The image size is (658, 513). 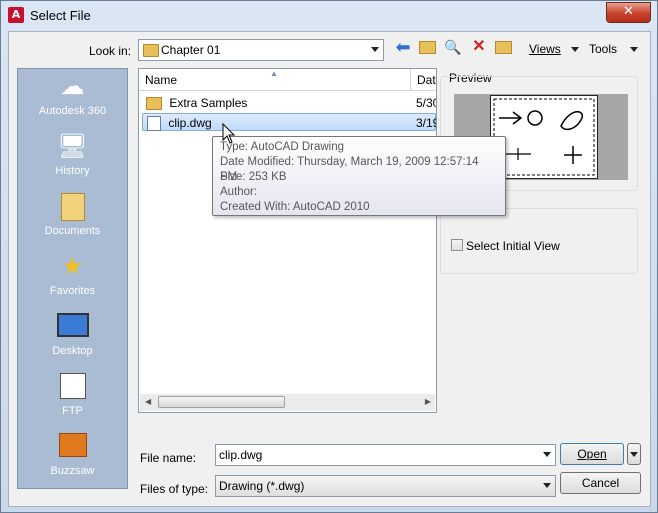 I want to click on place-buzzsaw: Buzzsaw, so click(x=72, y=455).